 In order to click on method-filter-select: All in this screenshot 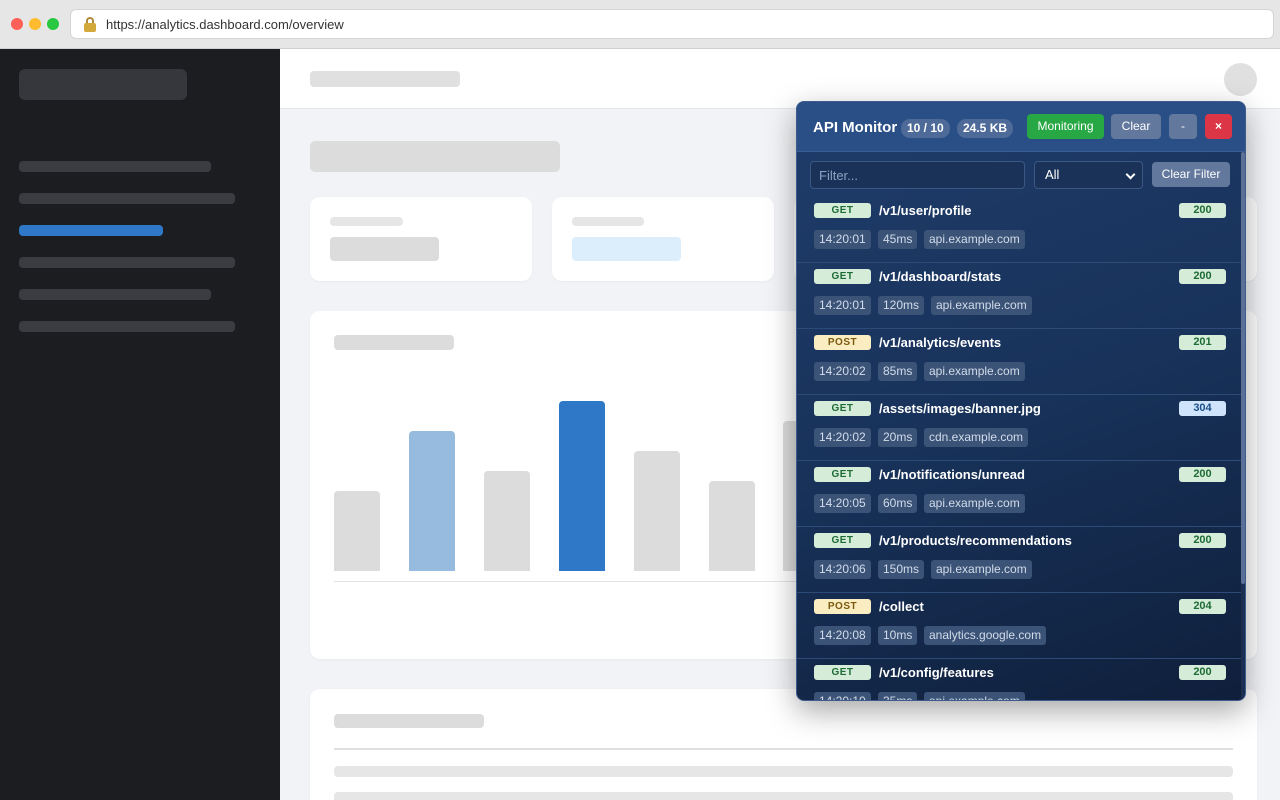, I will do `click(1088, 175)`.